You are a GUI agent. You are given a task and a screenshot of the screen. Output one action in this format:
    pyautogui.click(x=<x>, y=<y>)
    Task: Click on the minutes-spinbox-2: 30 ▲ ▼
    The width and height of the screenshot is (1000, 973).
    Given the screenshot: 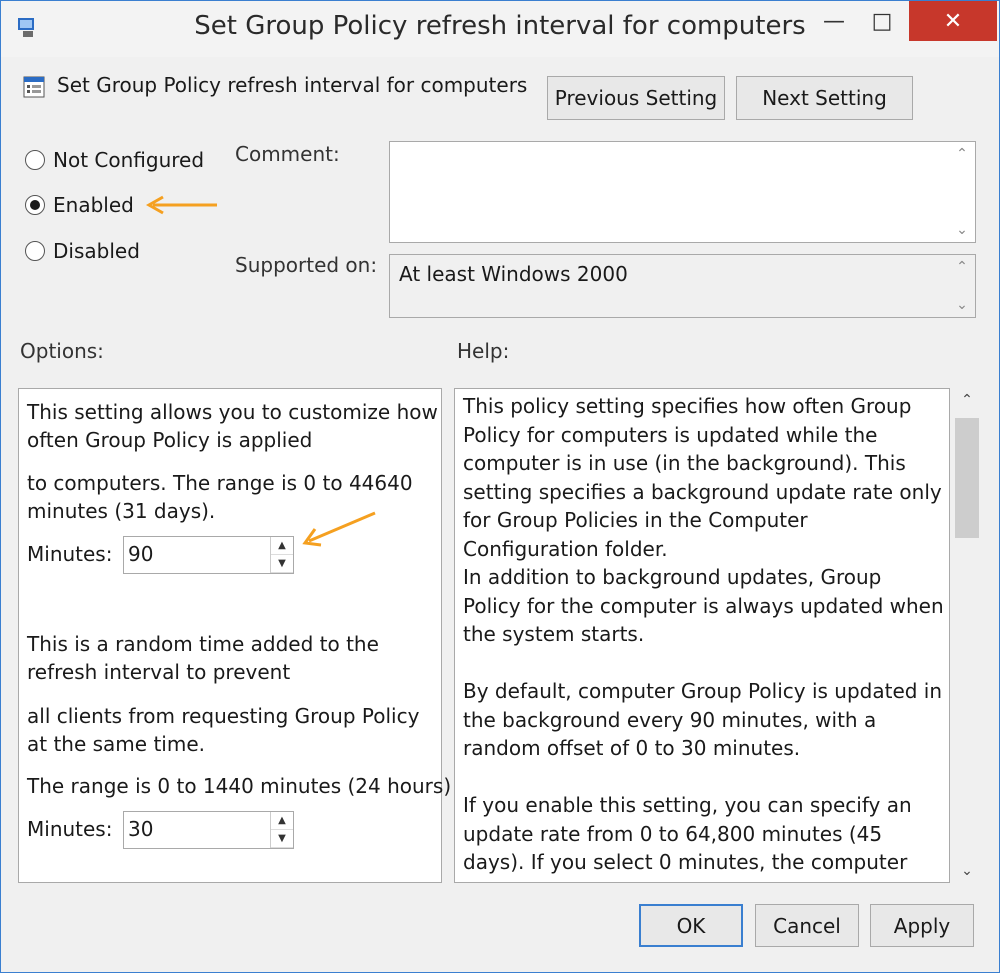 What is the action you would take?
    pyautogui.click(x=208, y=830)
    